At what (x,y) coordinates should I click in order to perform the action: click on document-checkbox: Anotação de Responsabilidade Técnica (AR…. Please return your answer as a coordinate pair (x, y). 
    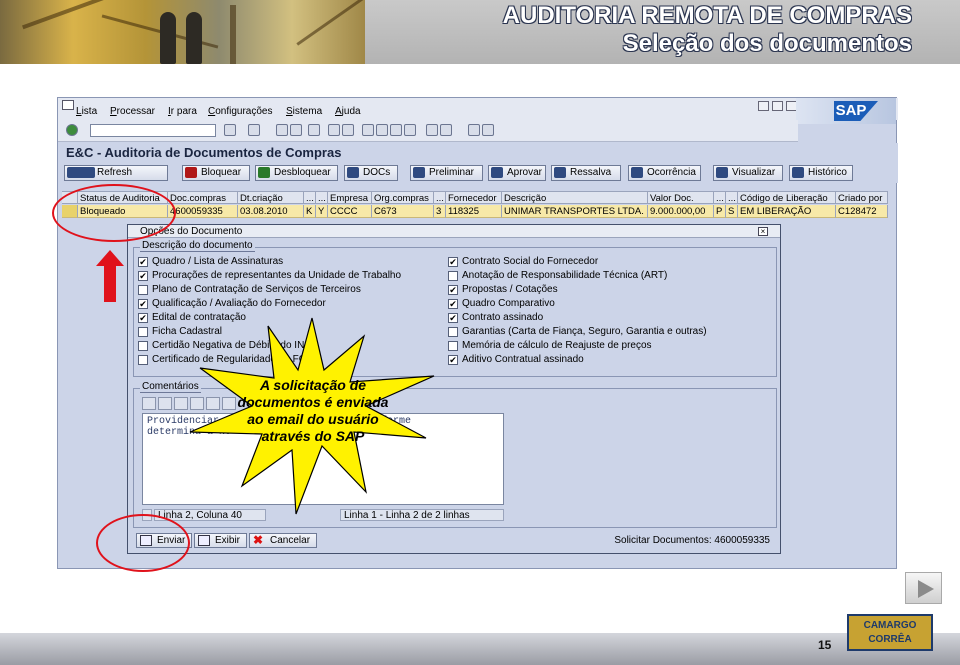
    Looking at the image, I should click on (557, 276).